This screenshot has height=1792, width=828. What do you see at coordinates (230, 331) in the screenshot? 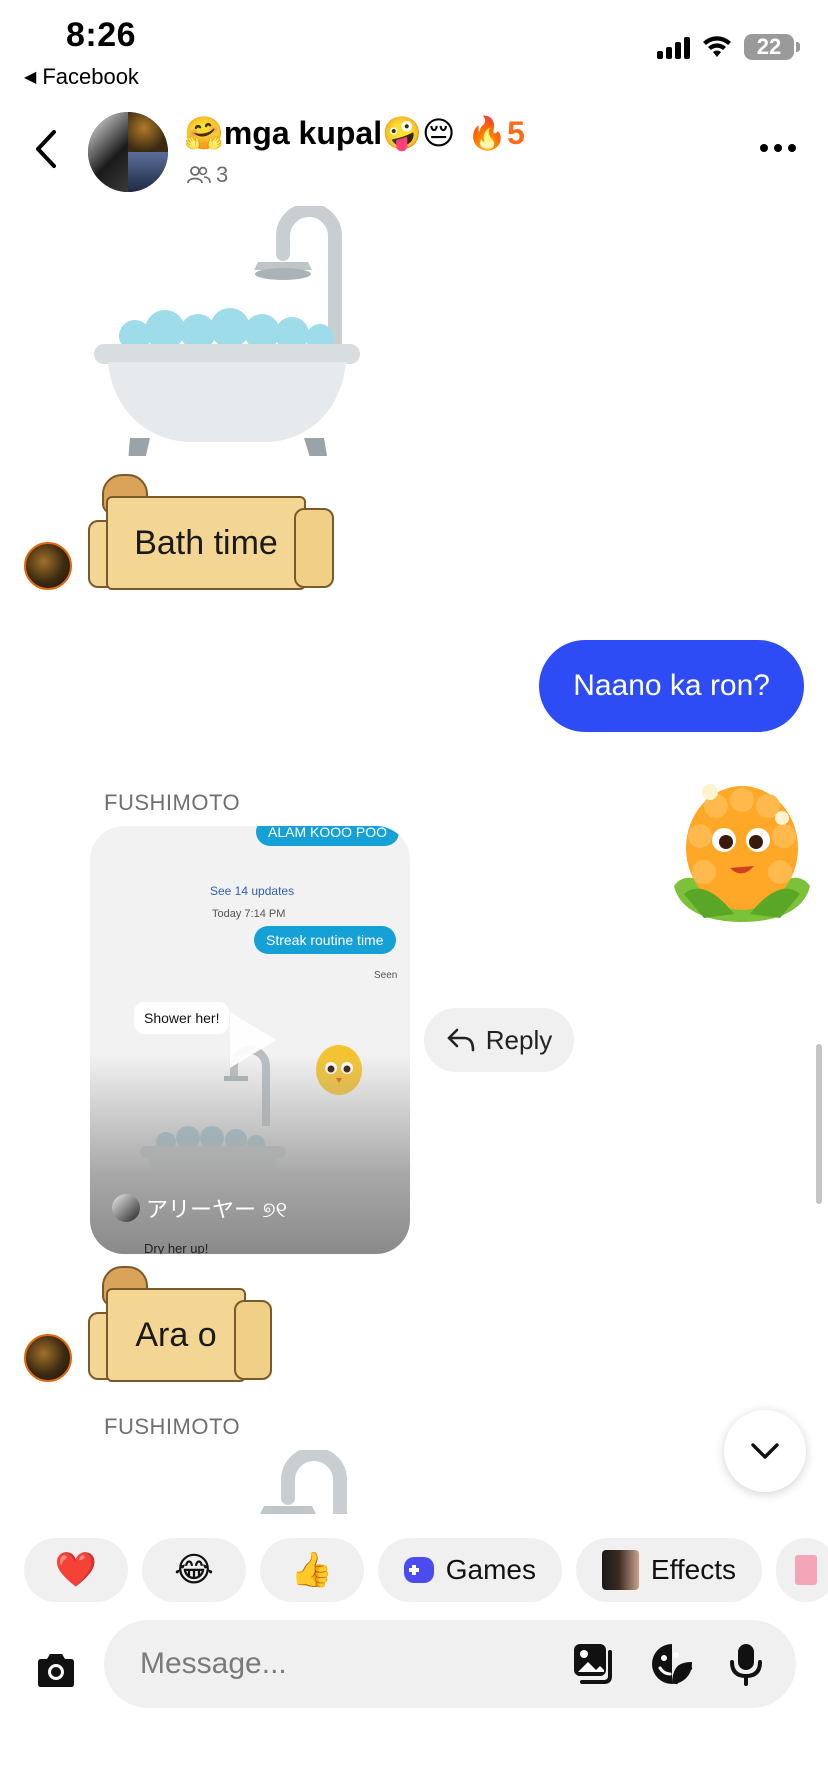
I see `bathtub-sticker` at bounding box center [230, 331].